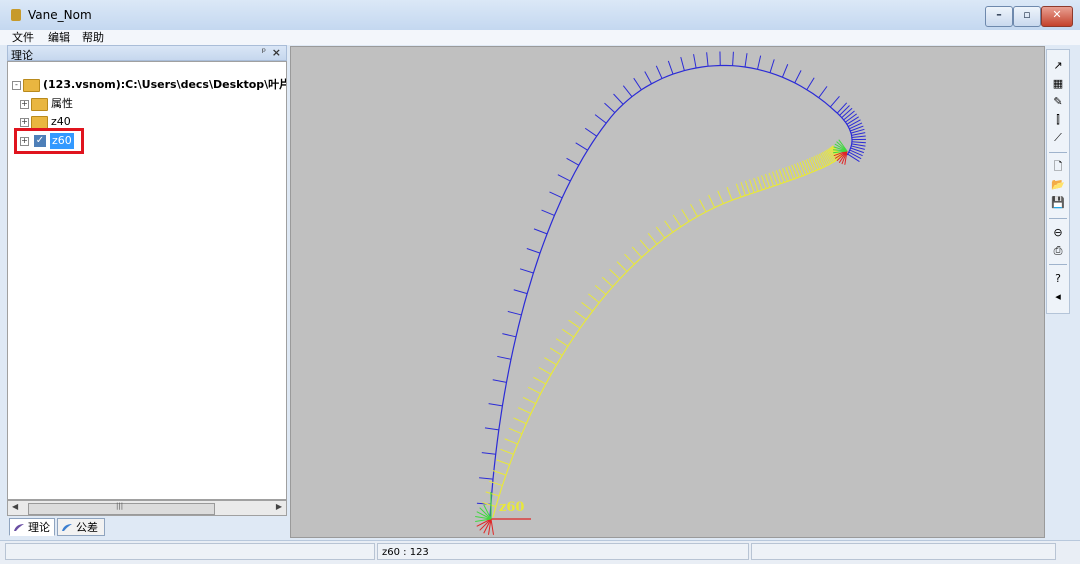 The width and height of the screenshot is (1080, 564). What do you see at coordinates (1058, 152) in the screenshot?
I see `toolbar-separator` at bounding box center [1058, 152].